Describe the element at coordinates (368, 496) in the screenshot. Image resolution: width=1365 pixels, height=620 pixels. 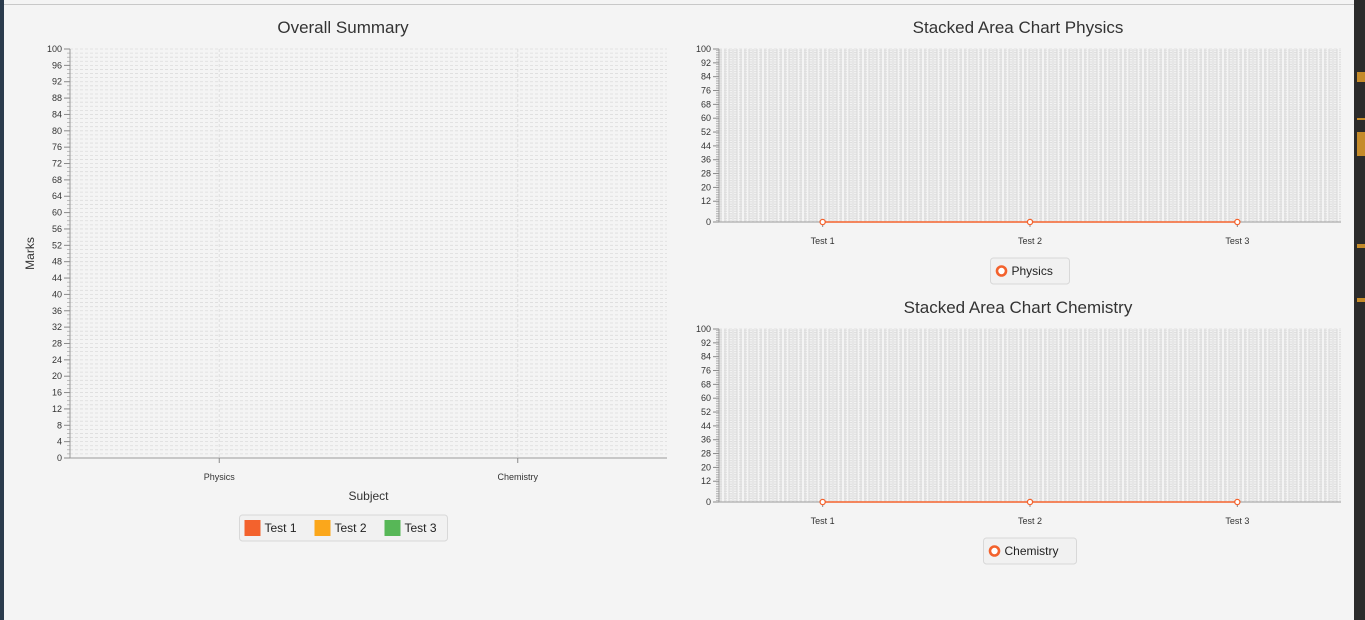
I see `x-axis-label: Subject` at that location.